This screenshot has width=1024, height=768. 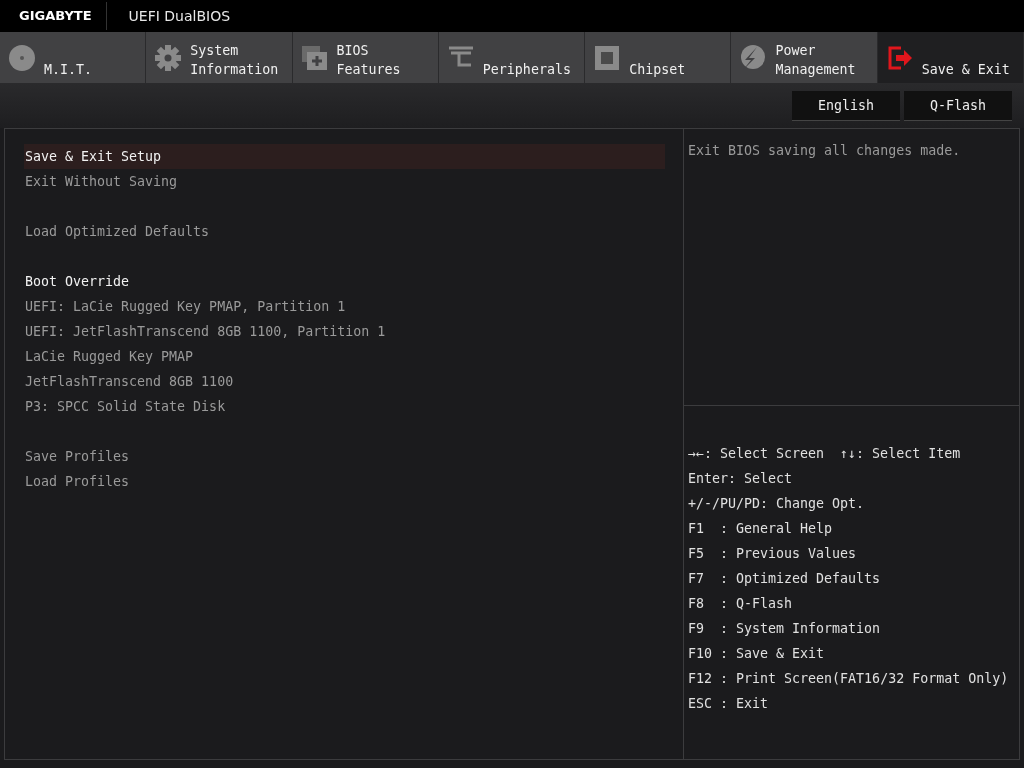 What do you see at coordinates (344, 406) in the screenshot?
I see `menu-item: P3: SPCC Solid State Disk` at bounding box center [344, 406].